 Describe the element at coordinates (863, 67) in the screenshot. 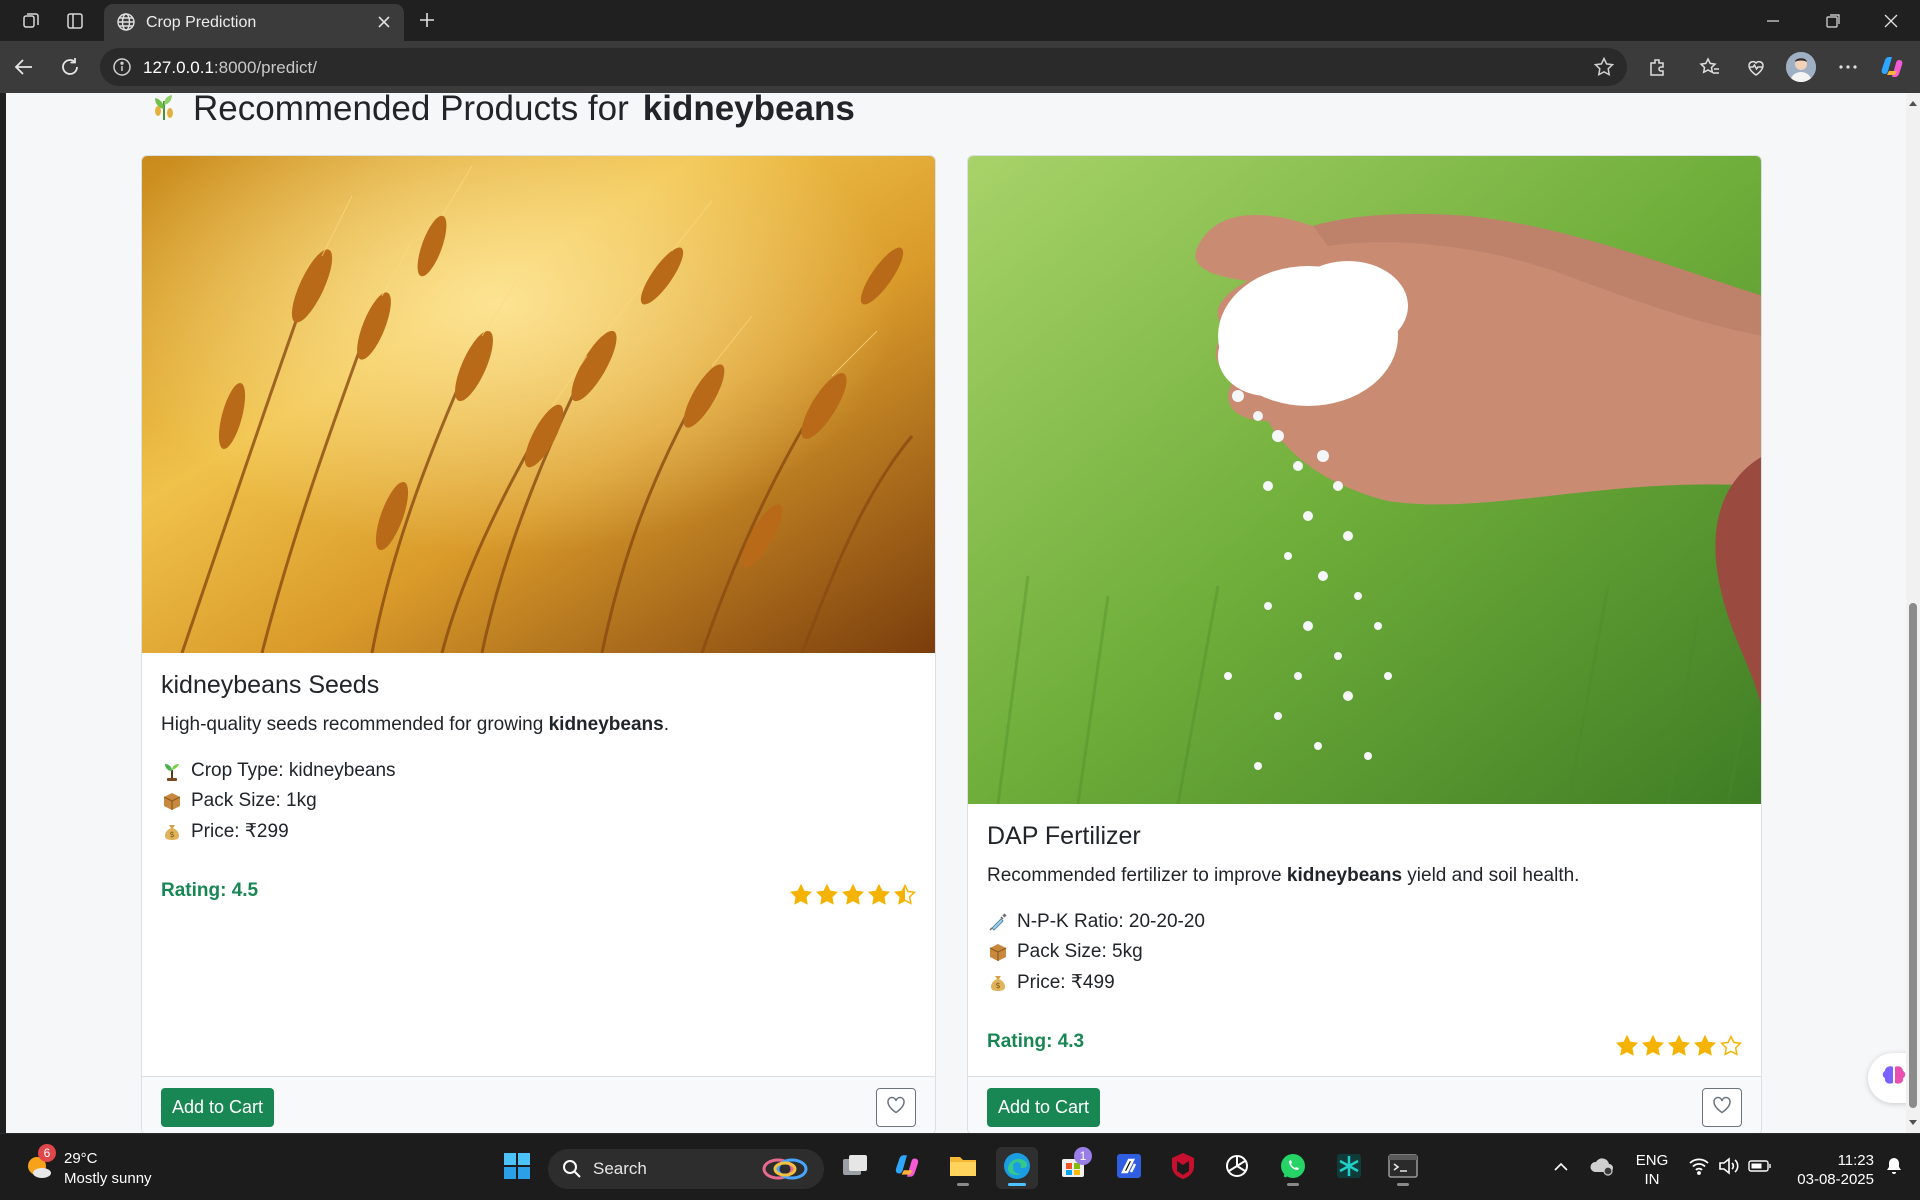

I see `address-bar: 127.0.0.1:8000/predict/` at that location.